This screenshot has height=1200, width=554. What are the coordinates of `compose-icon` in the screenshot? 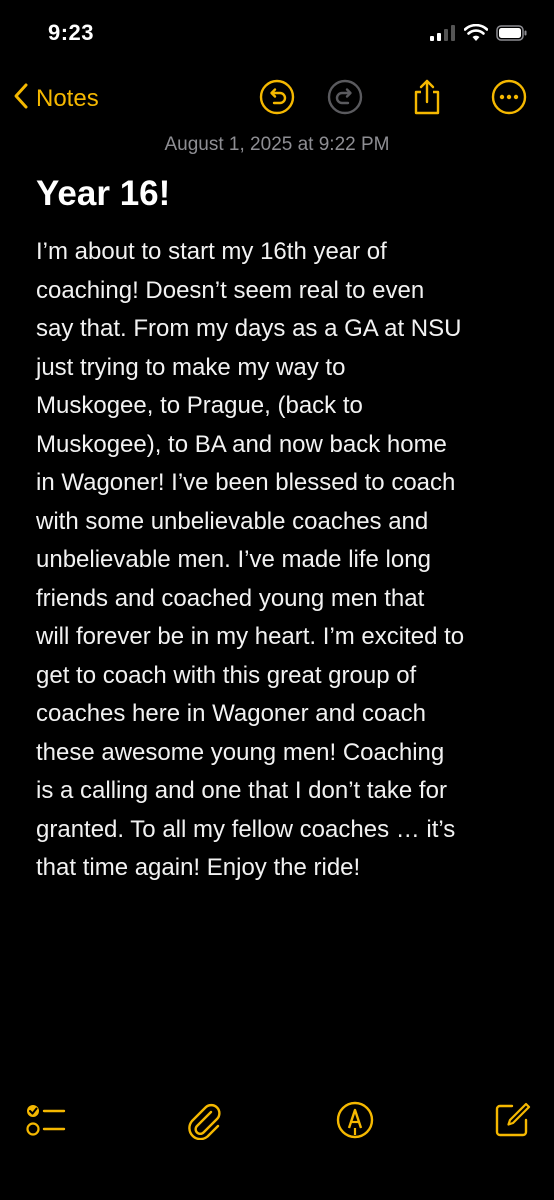 It's located at (512, 1122).